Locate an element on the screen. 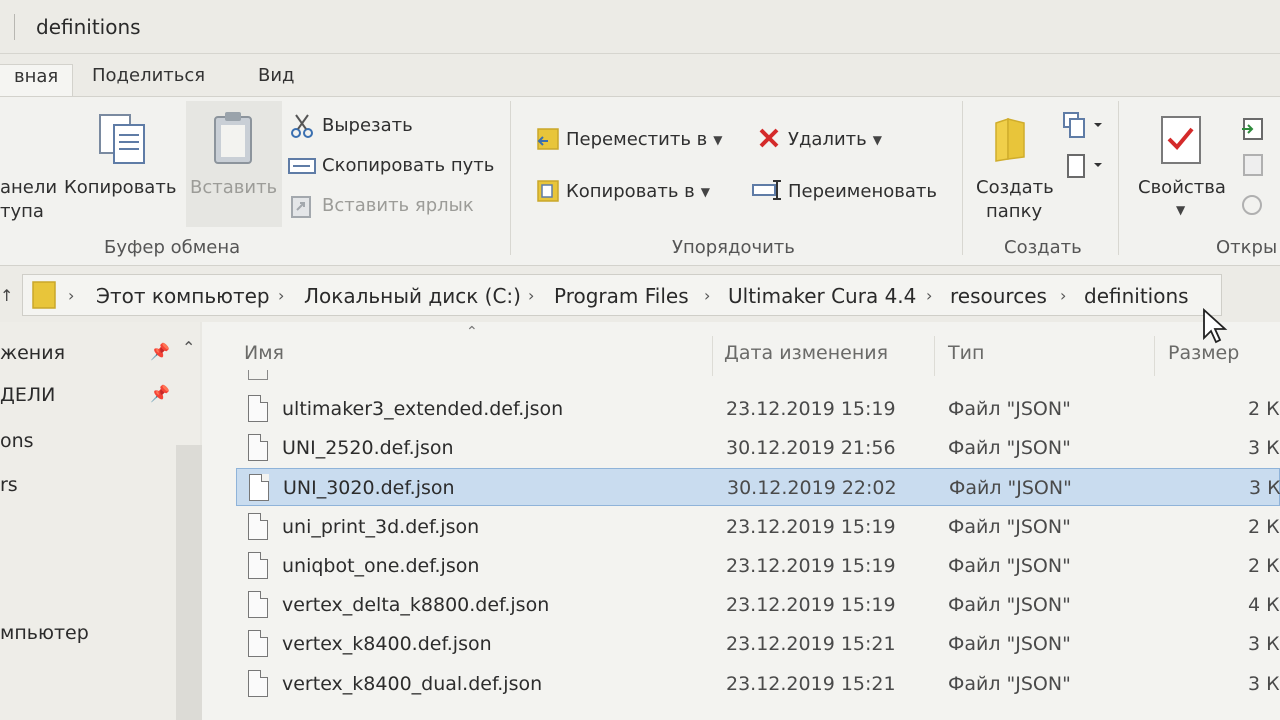 The width and height of the screenshot is (1280, 720). folder-icon is located at coordinates (44, 295).